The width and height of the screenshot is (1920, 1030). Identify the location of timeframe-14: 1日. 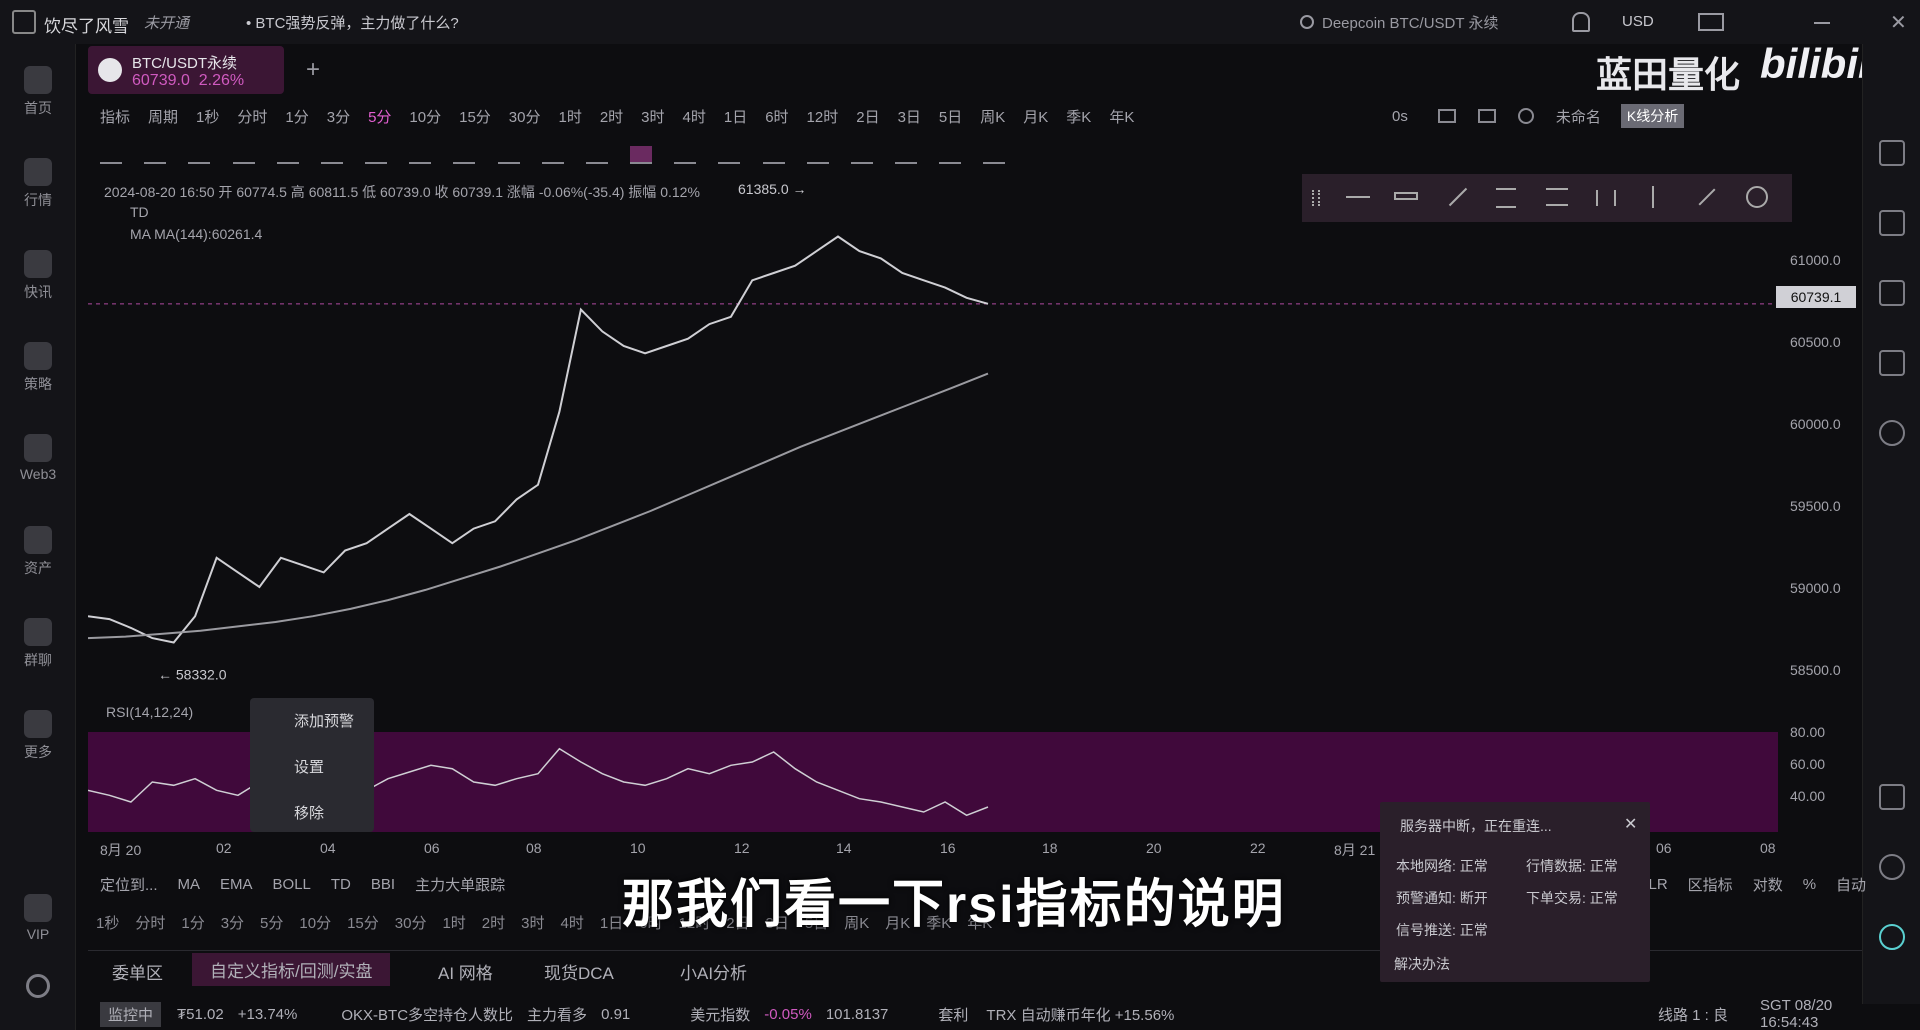
(735, 116).